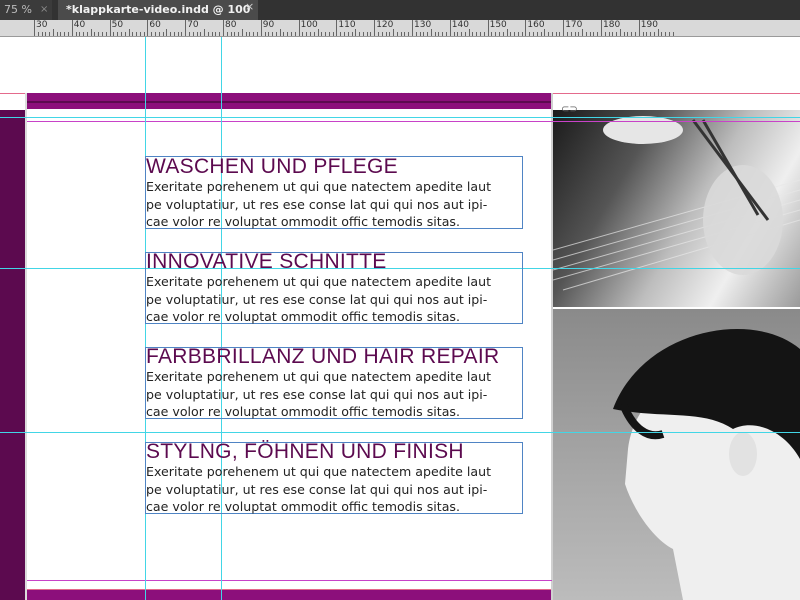 This screenshot has height=600, width=800. Describe the element at coordinates (249, 6) in the screenshot. I see `tab-active-close-icon: ×` at that location.